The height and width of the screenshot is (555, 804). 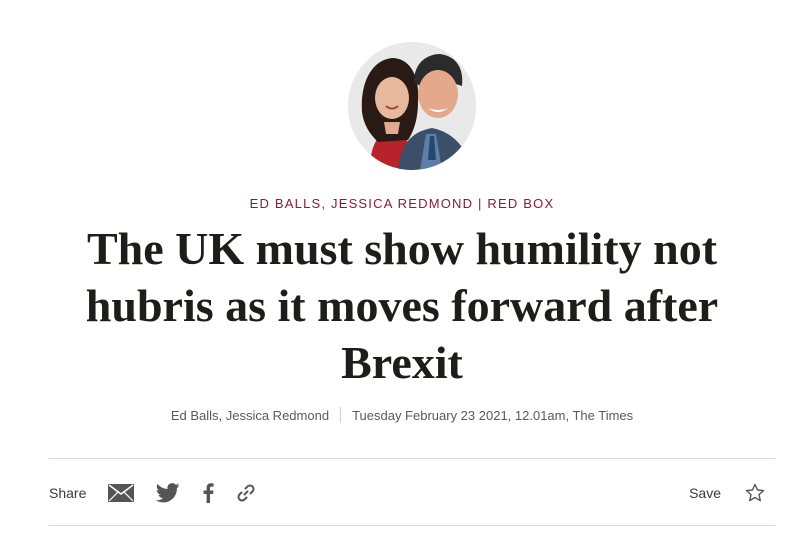 I want to click on star-outline-icon, so click(x=755, y=493).